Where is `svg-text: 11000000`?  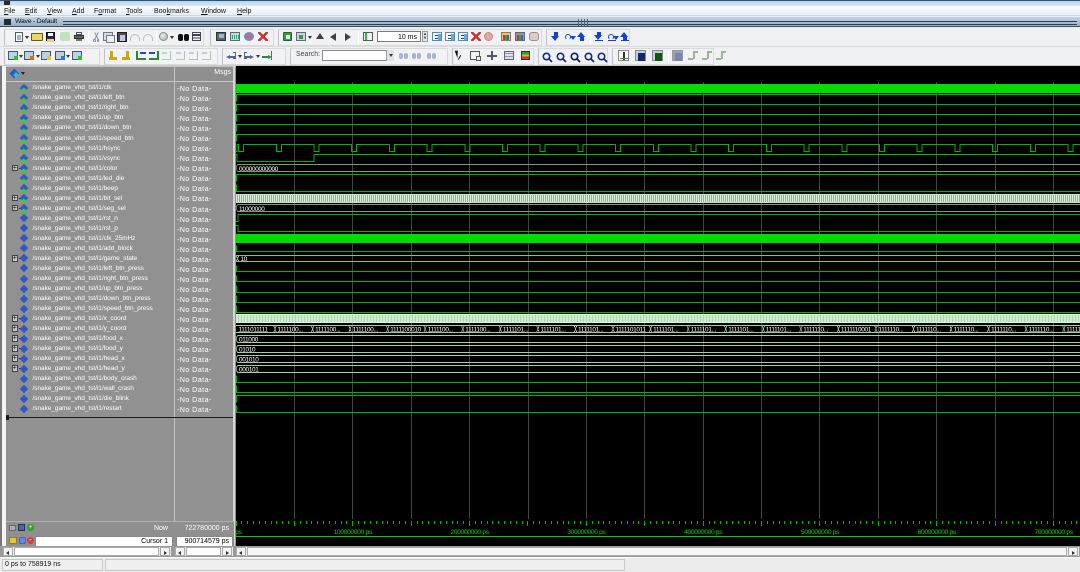
svg-text: 11000000 is located at coordinates (252, 209).